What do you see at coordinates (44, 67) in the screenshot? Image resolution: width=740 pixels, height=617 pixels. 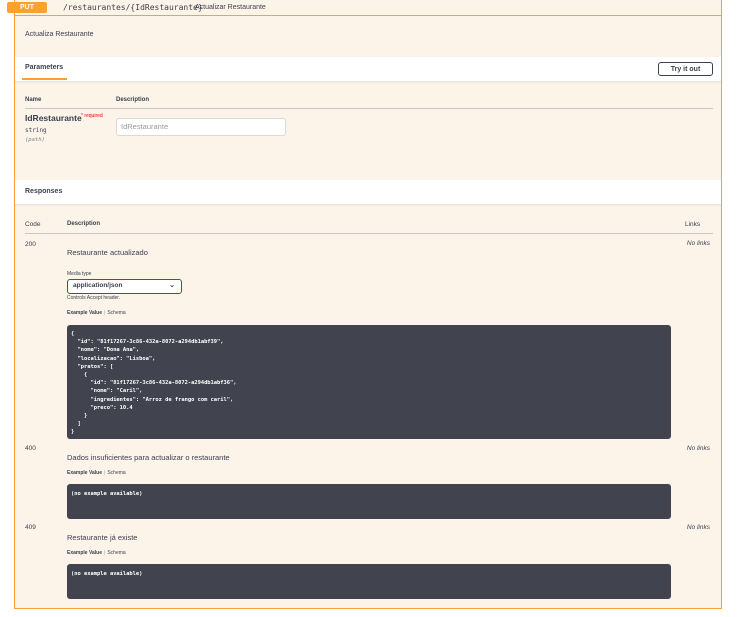 I see `parameters-tab: Parameters` at bounding box center [44, 67].